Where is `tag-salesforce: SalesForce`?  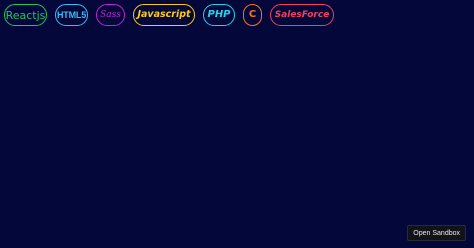
tag-salesforce: SalesForce is located at coordinates (302, 15).